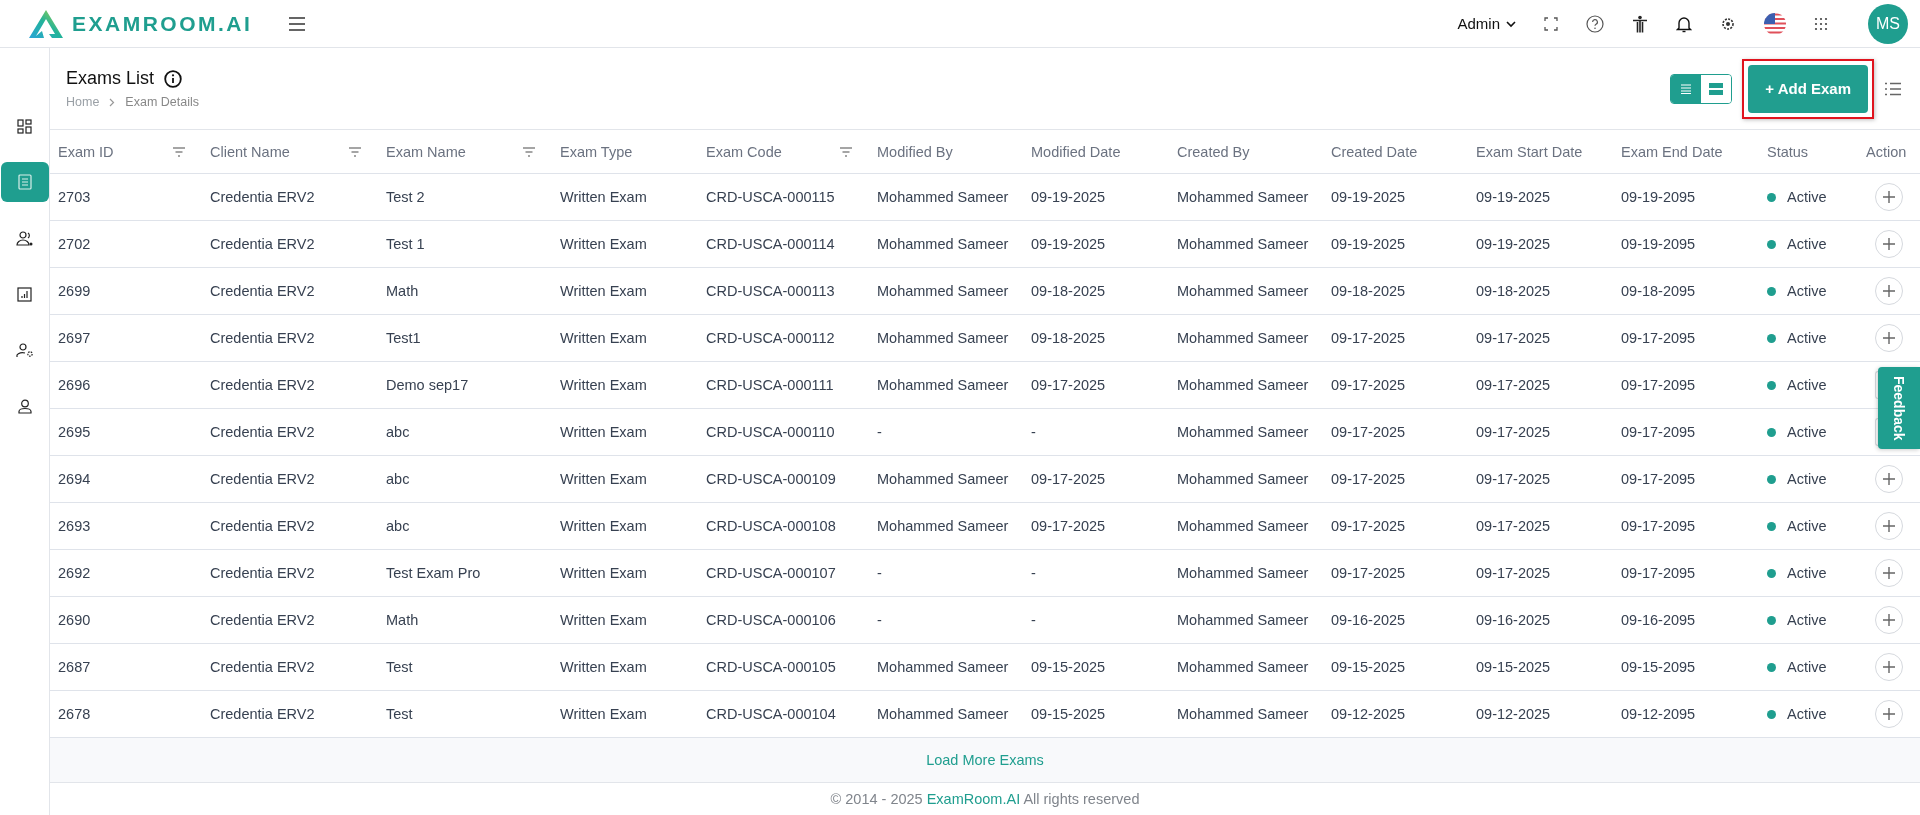 The height and width of the screenshot is (815, 1920). What do you see at coordinates (24, 182) in the screenshot?
I see `sidebar-item` at bounding box center [24, 182].